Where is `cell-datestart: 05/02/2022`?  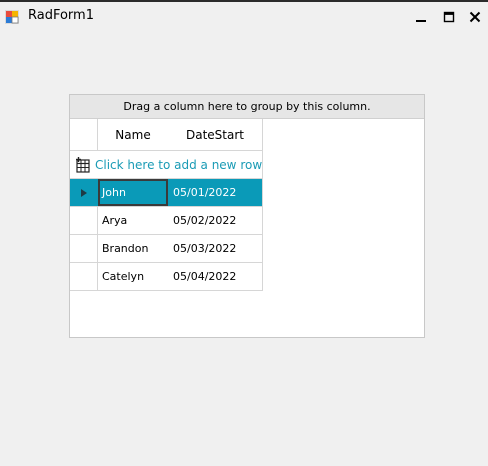
cell-datestart: 05/02/2022 is located at coordinates (215, 220).